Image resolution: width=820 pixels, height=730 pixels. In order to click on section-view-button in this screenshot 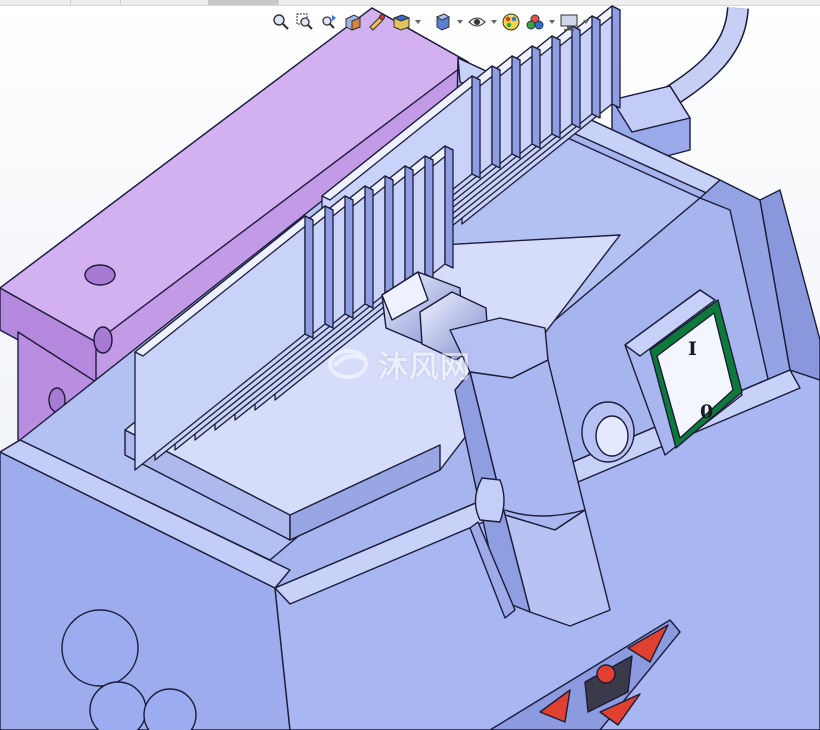, I will do `click(353, 22)`.